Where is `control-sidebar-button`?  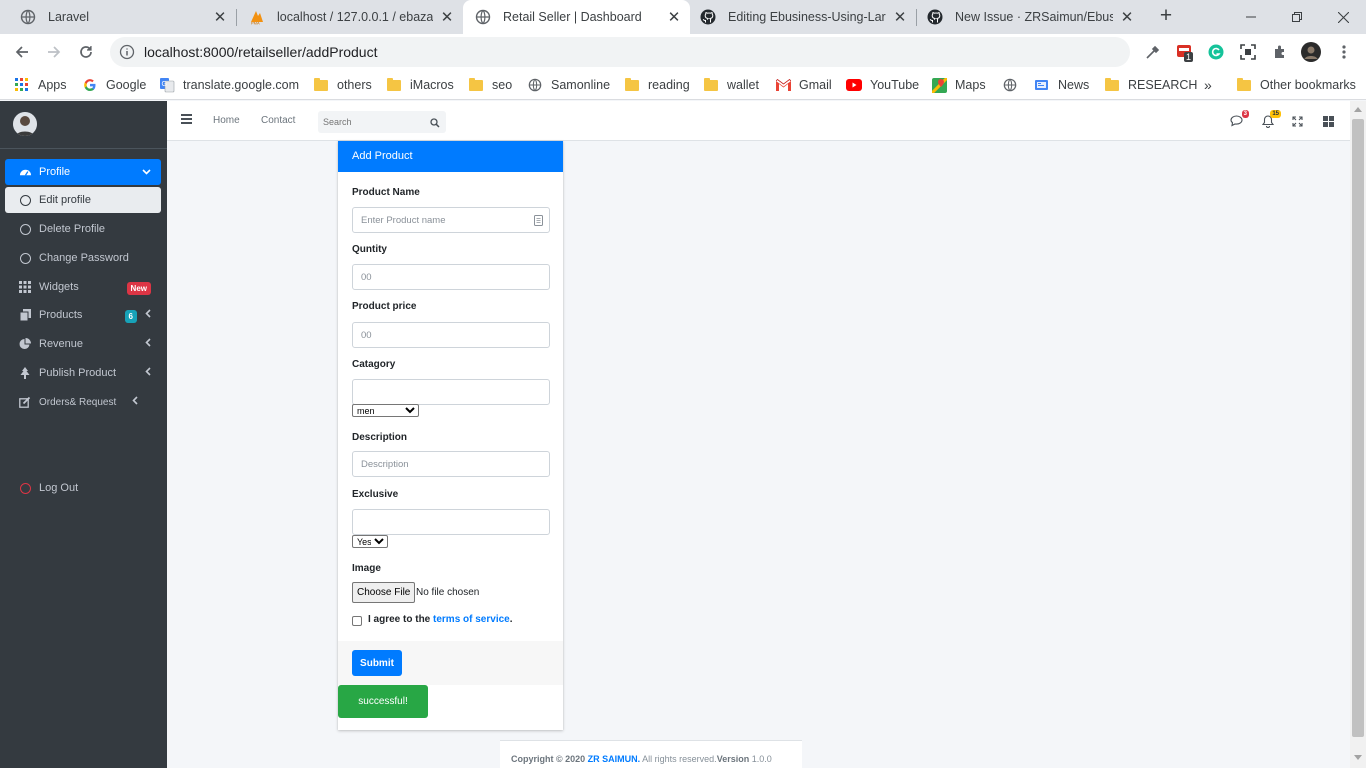 control-sidebar-button is located at coordinates (1328, 121).